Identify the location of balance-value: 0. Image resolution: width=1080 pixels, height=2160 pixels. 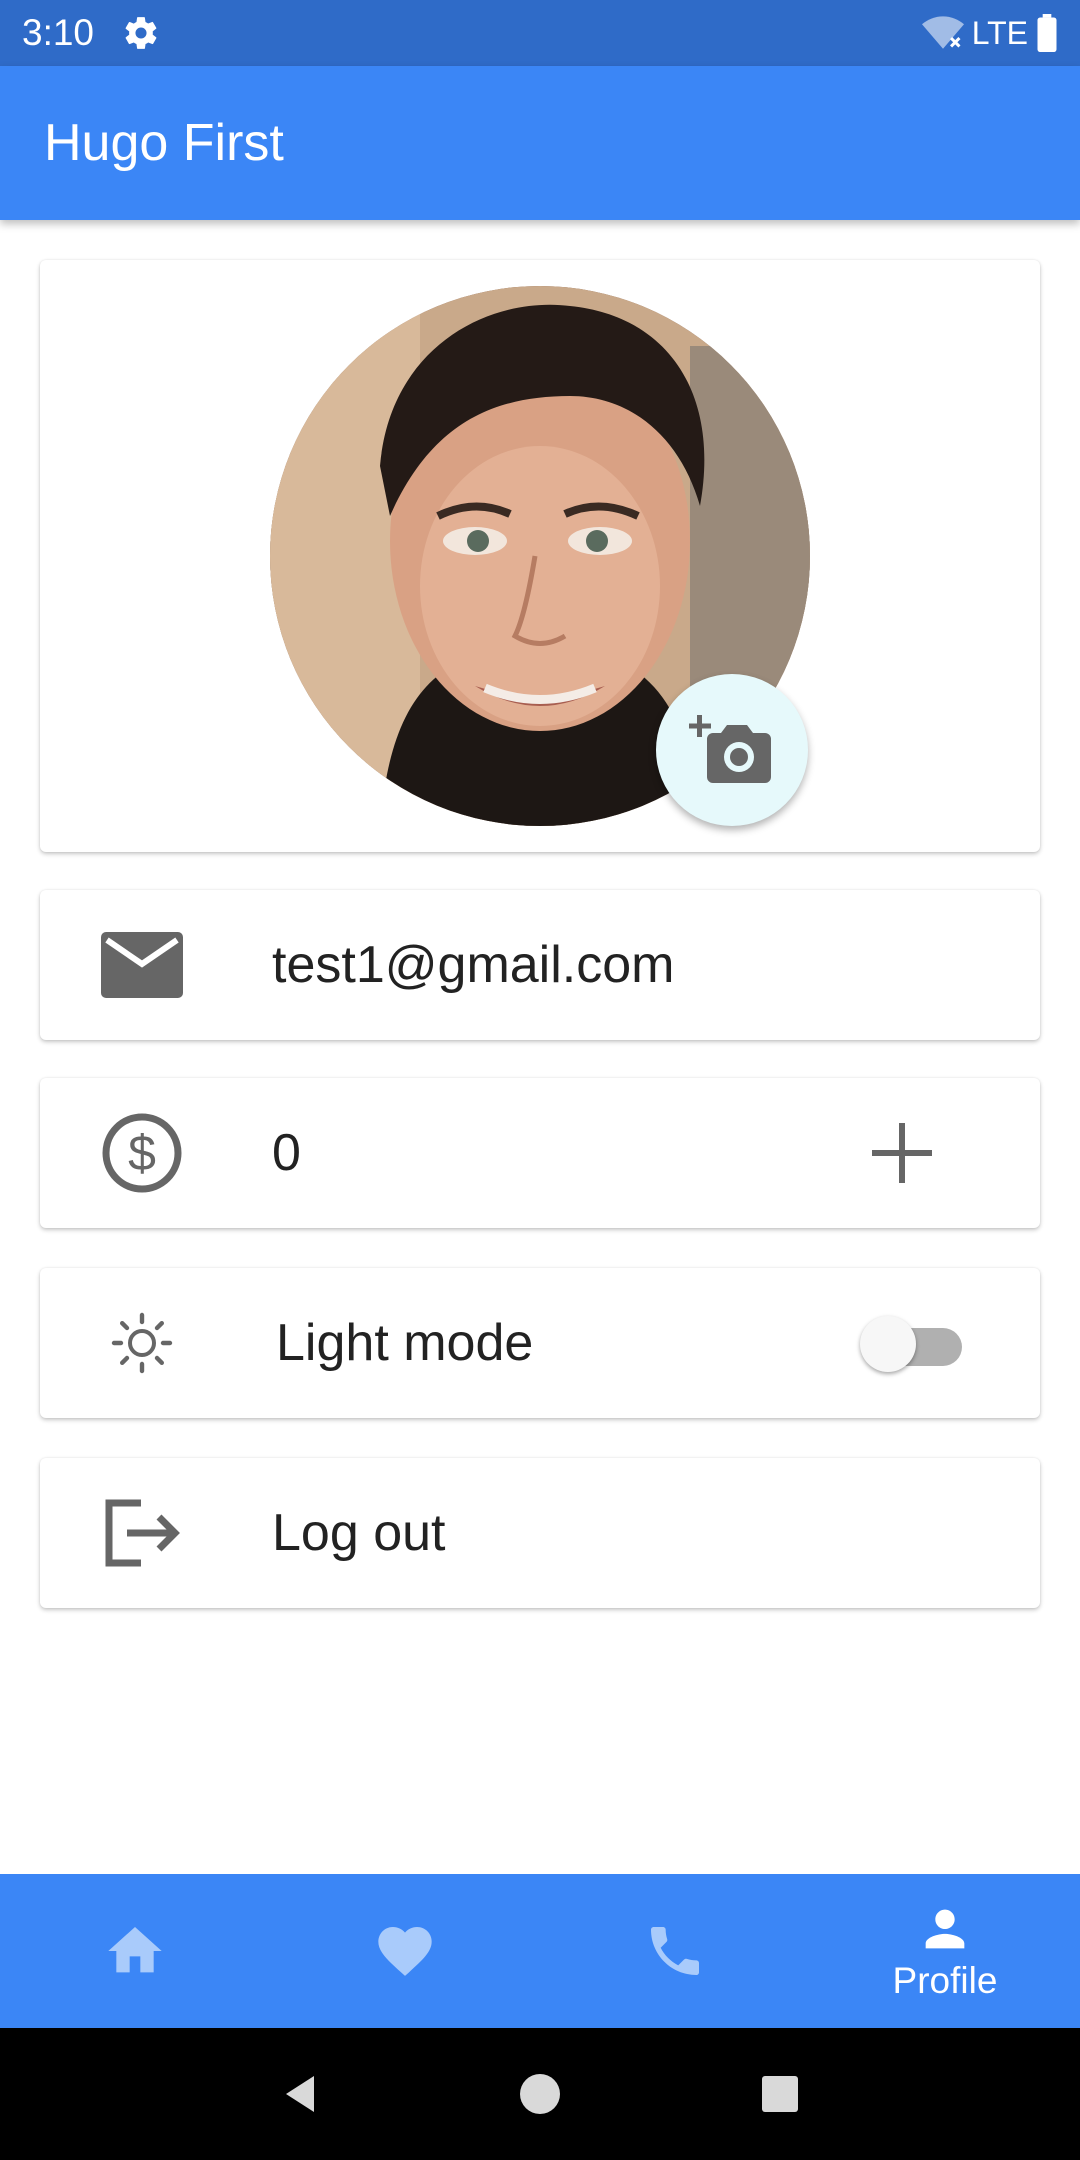
(286, 1153).